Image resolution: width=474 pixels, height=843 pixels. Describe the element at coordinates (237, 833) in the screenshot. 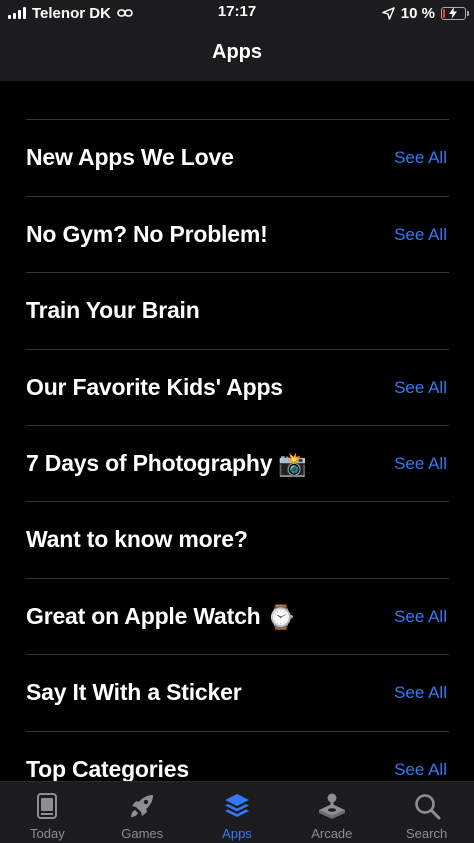

I see `tab-label: Apps` at that location.